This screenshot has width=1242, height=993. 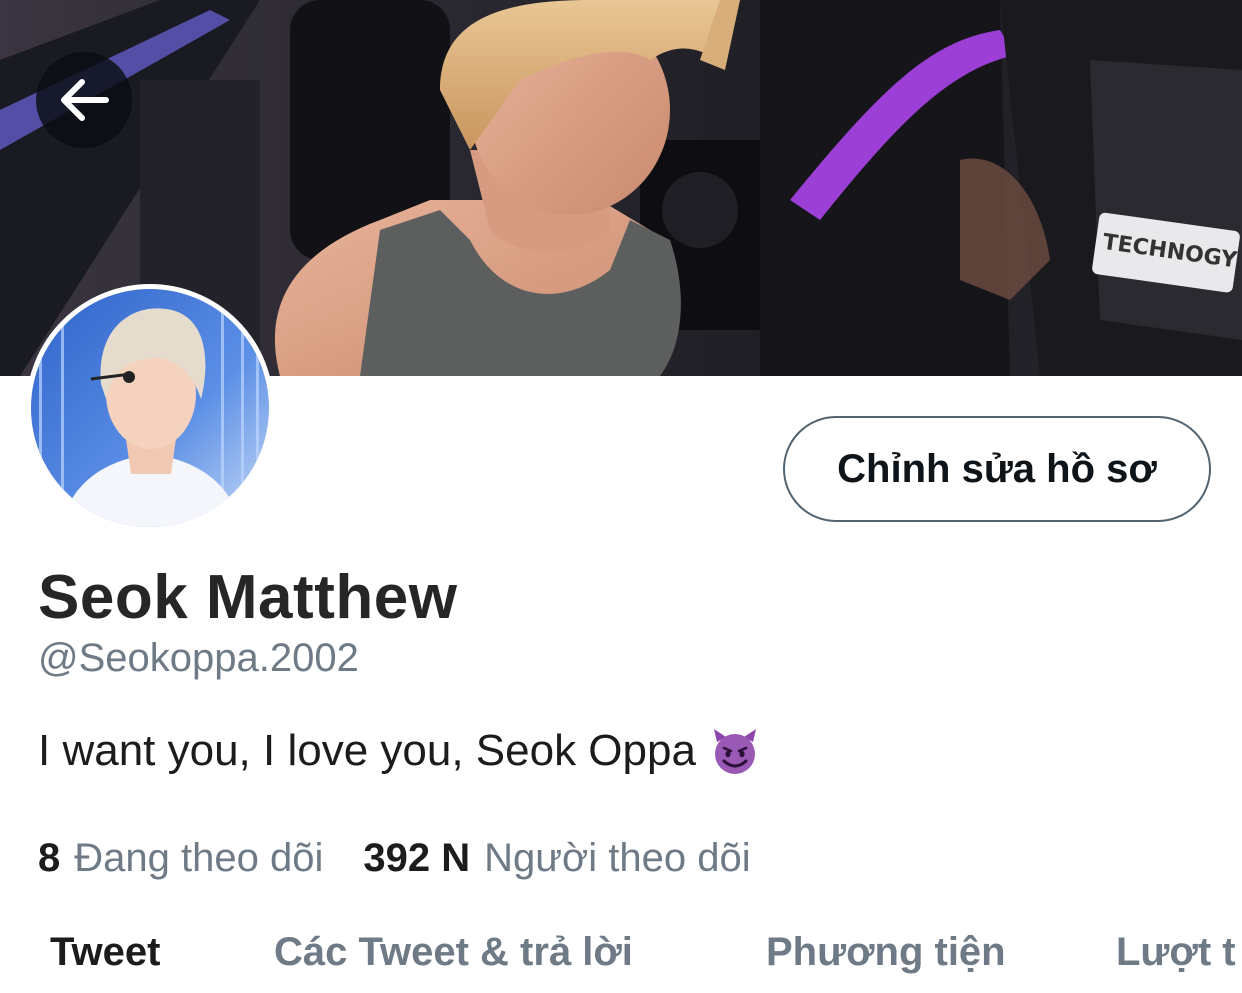 I want to click on following-link: 8 Đang theo dõi, so click(x=180, y=858).